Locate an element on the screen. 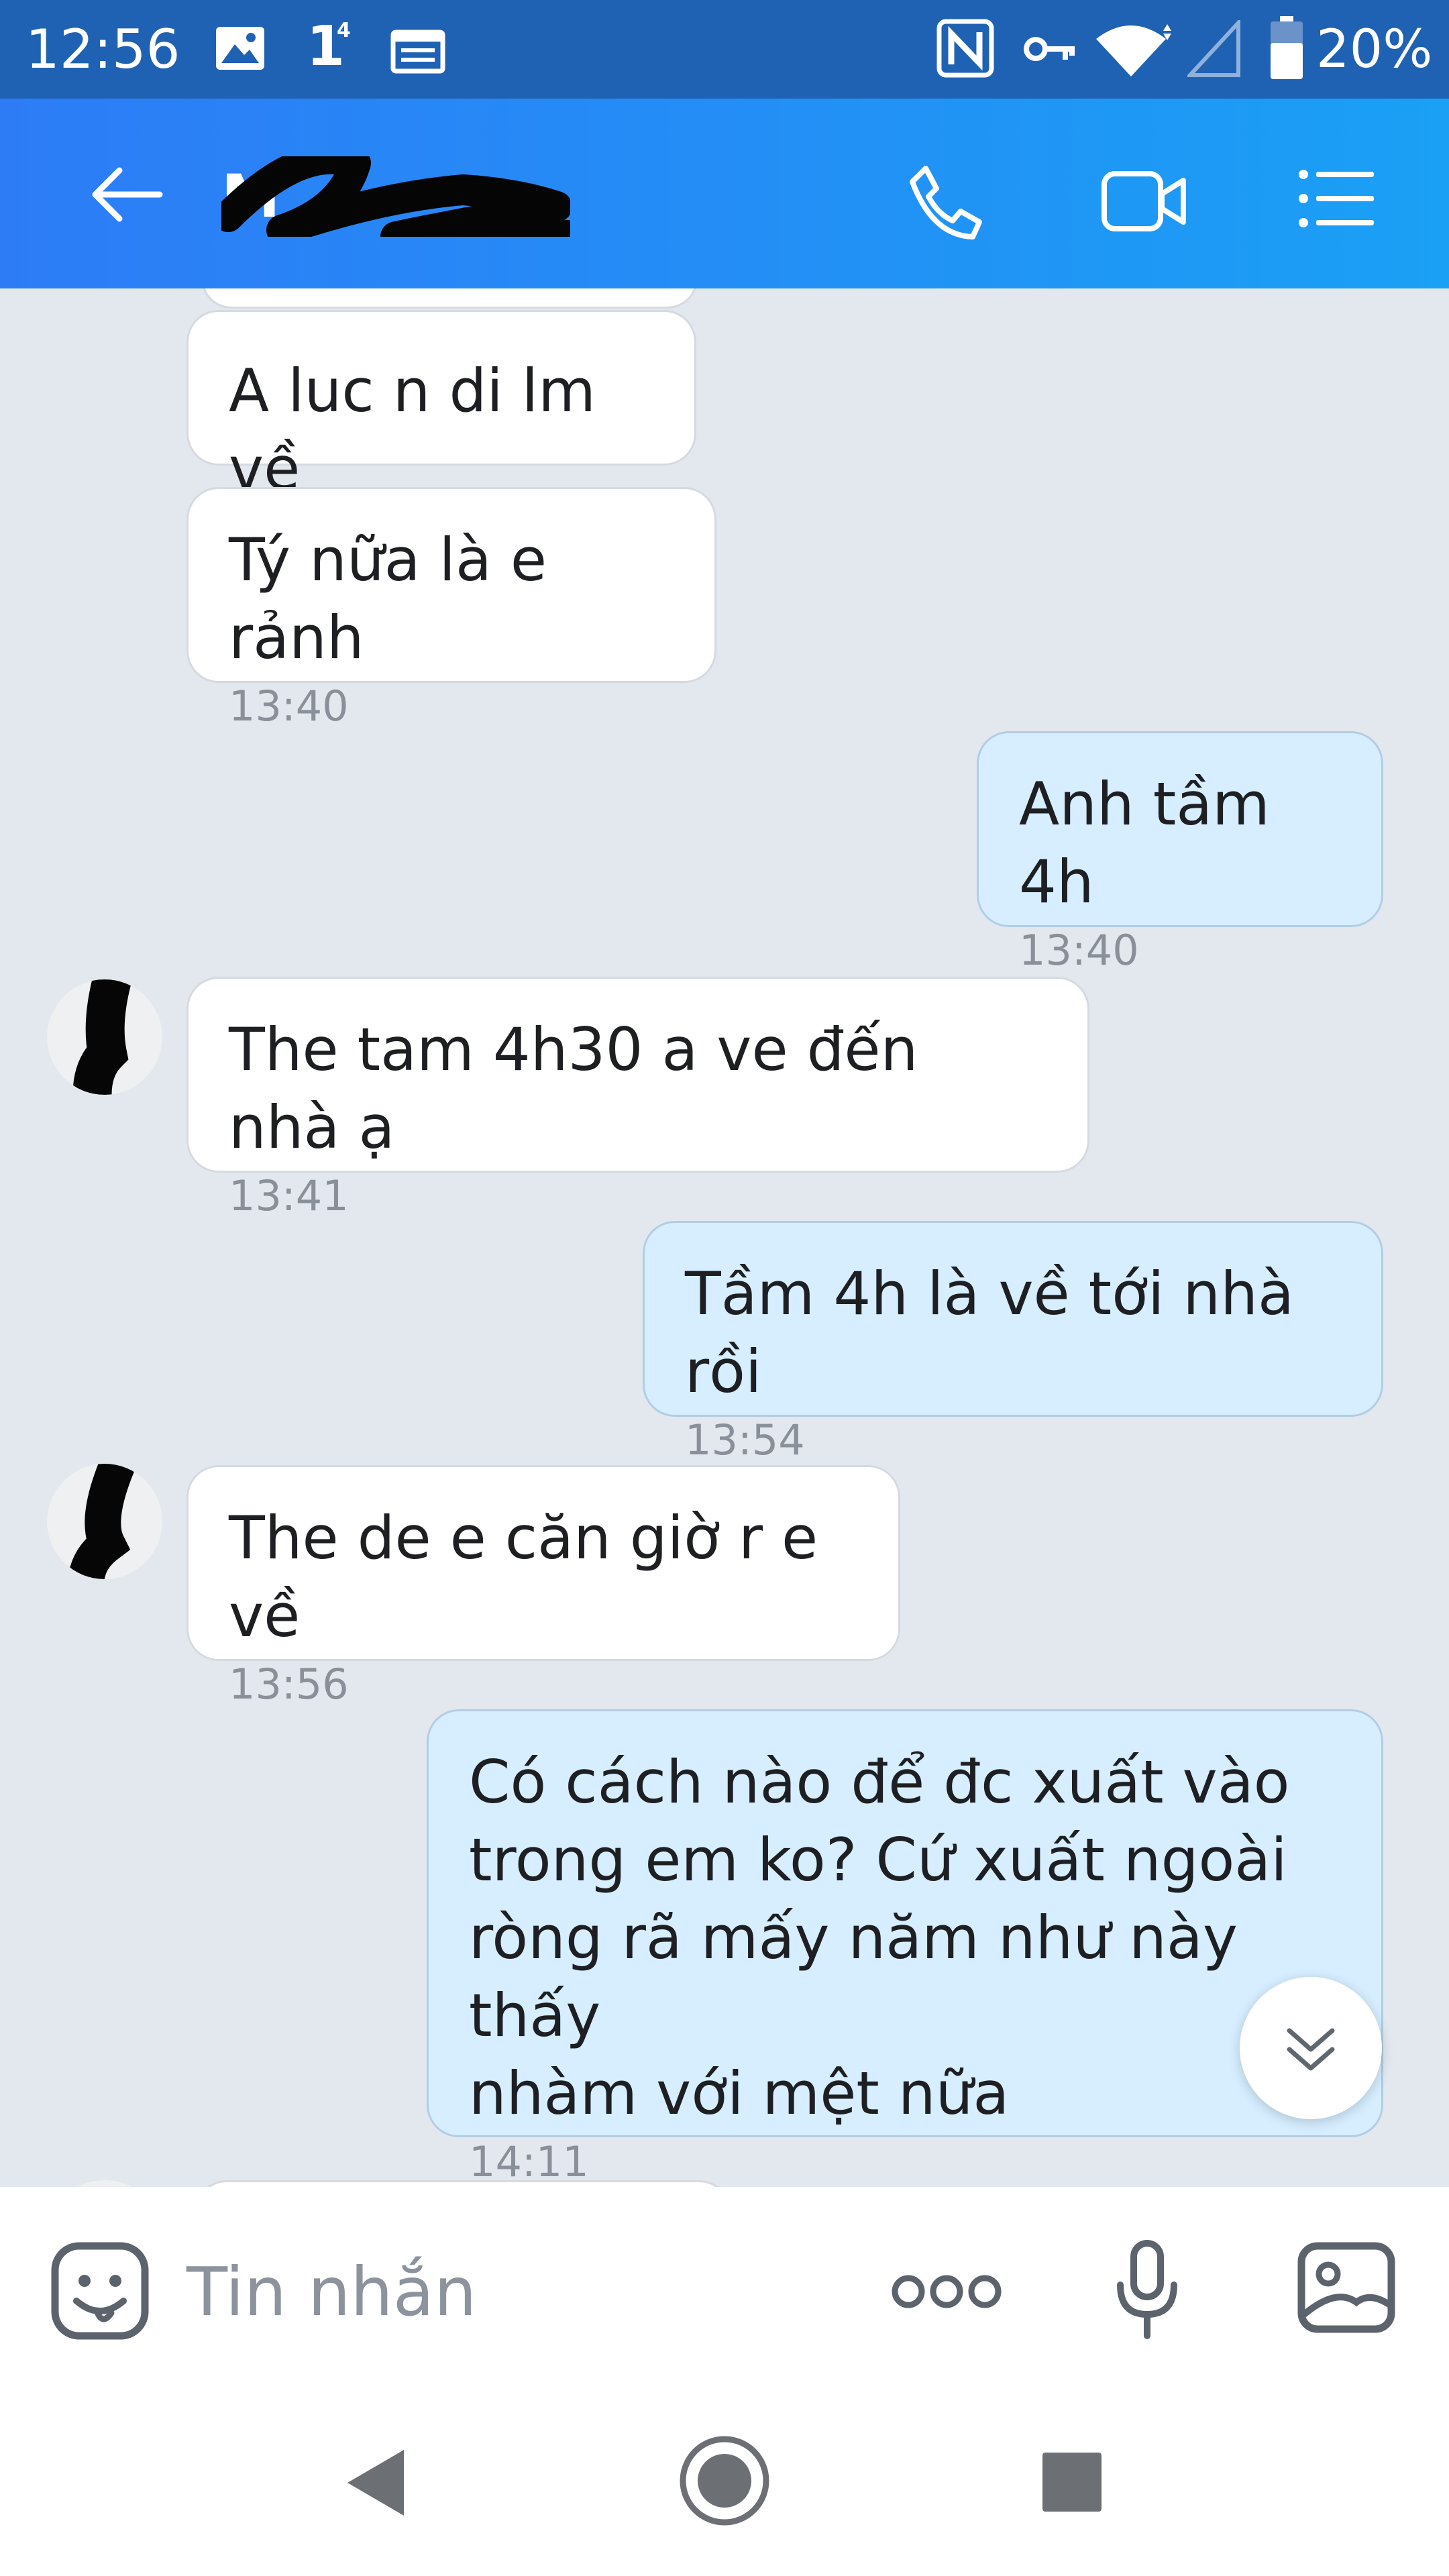 This screenshot has height=2576, width=1449. sim-indicator-superscript: 4 is located at coordinates (344, 30).